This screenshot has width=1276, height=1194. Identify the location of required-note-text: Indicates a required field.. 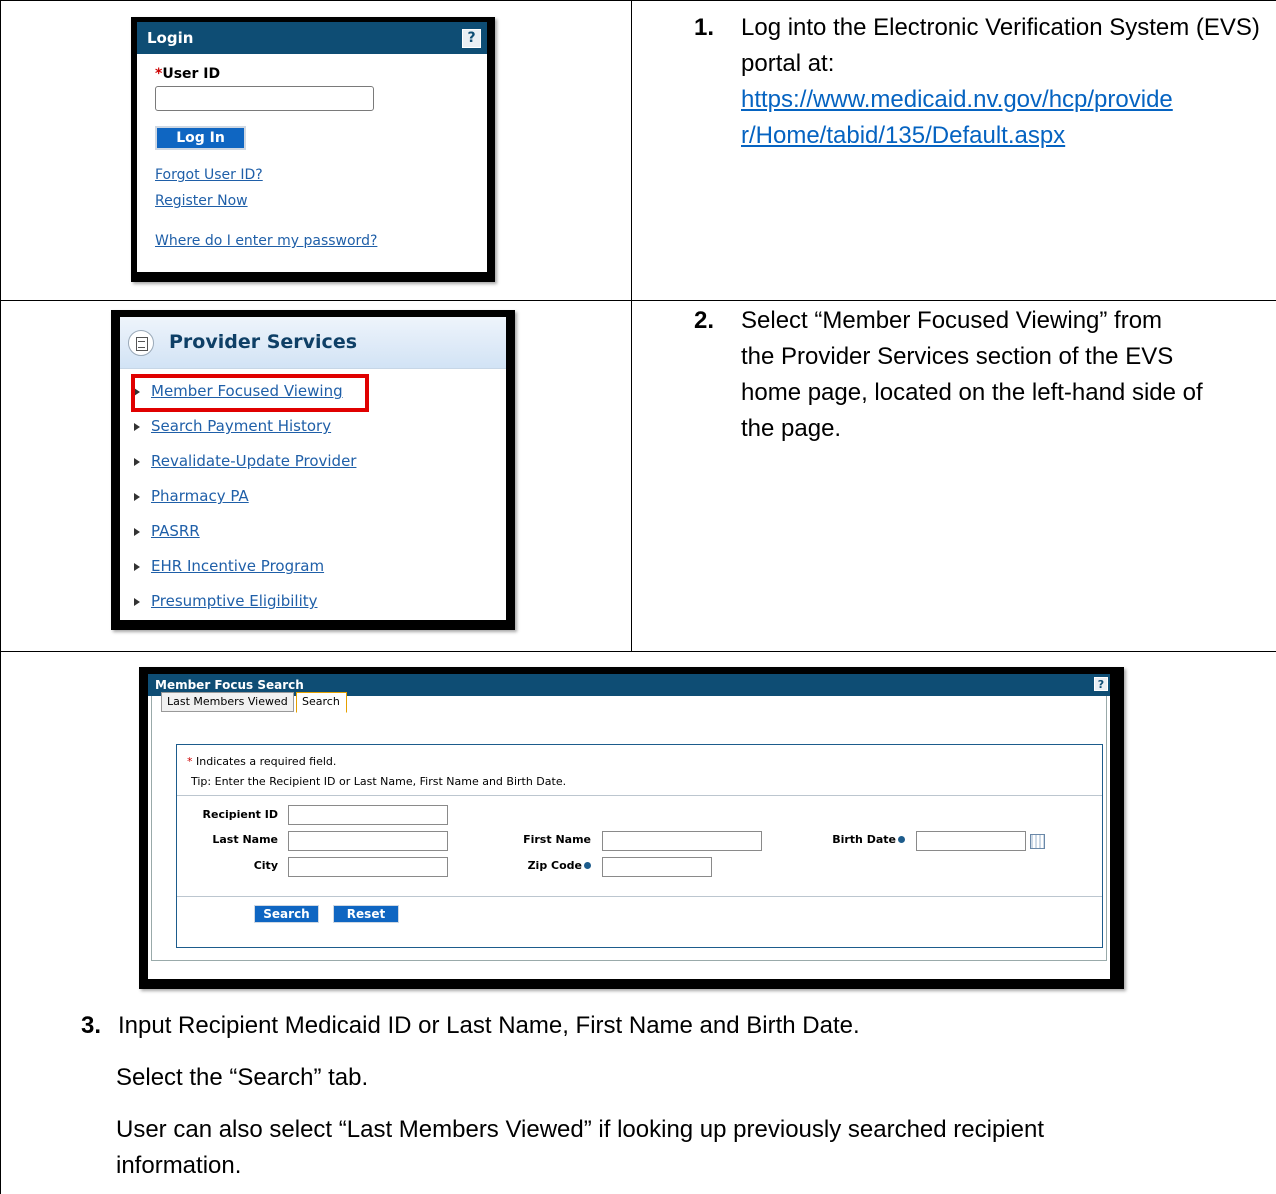
(264, 761).